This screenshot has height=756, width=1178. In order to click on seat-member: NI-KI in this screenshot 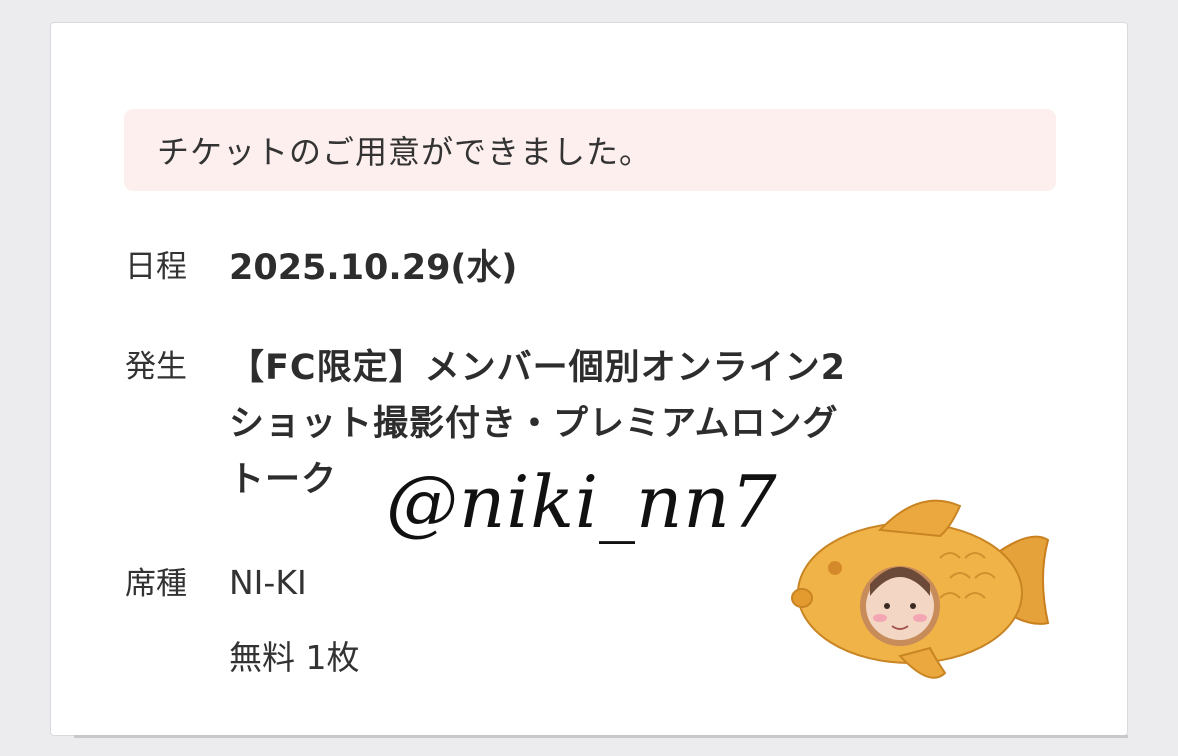, I will do `click(268, 582)`.